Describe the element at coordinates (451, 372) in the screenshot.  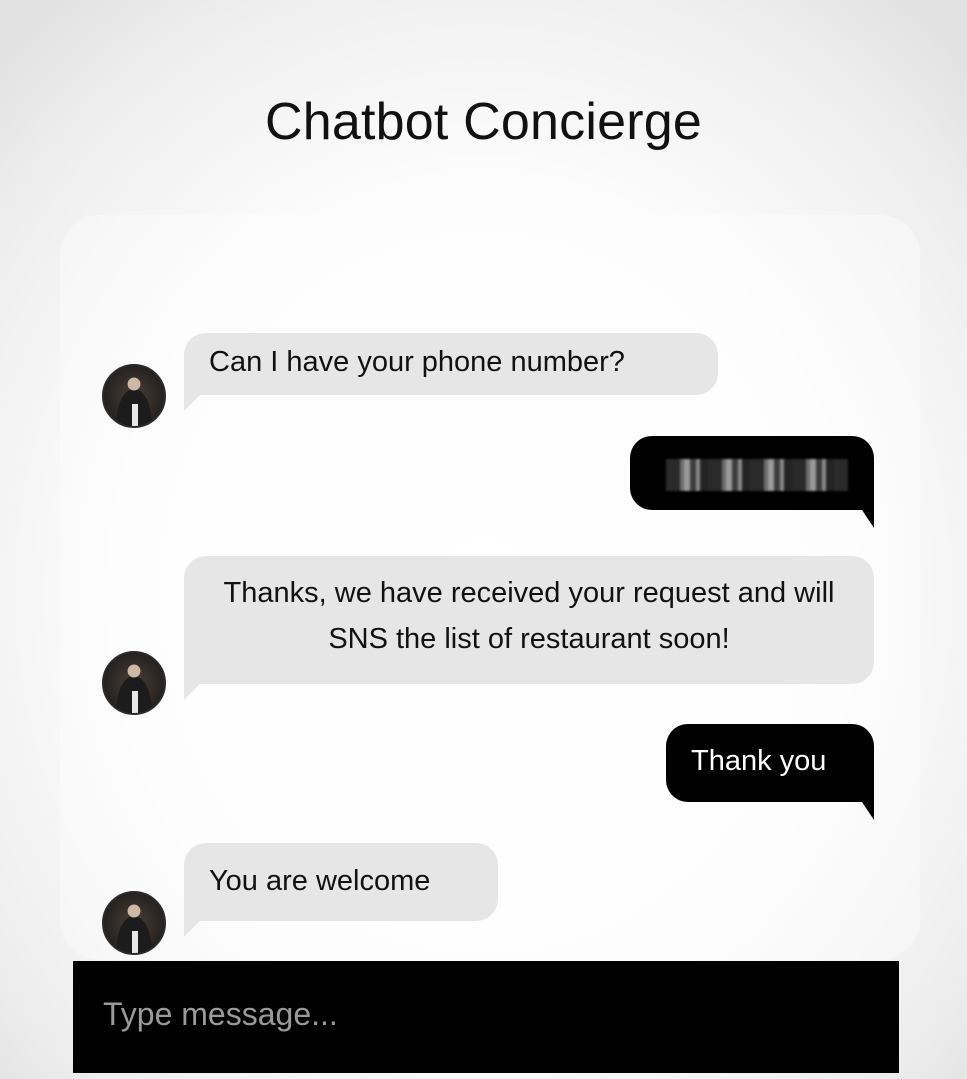
I see `bot-message: Can I have your phone number?` at that location.